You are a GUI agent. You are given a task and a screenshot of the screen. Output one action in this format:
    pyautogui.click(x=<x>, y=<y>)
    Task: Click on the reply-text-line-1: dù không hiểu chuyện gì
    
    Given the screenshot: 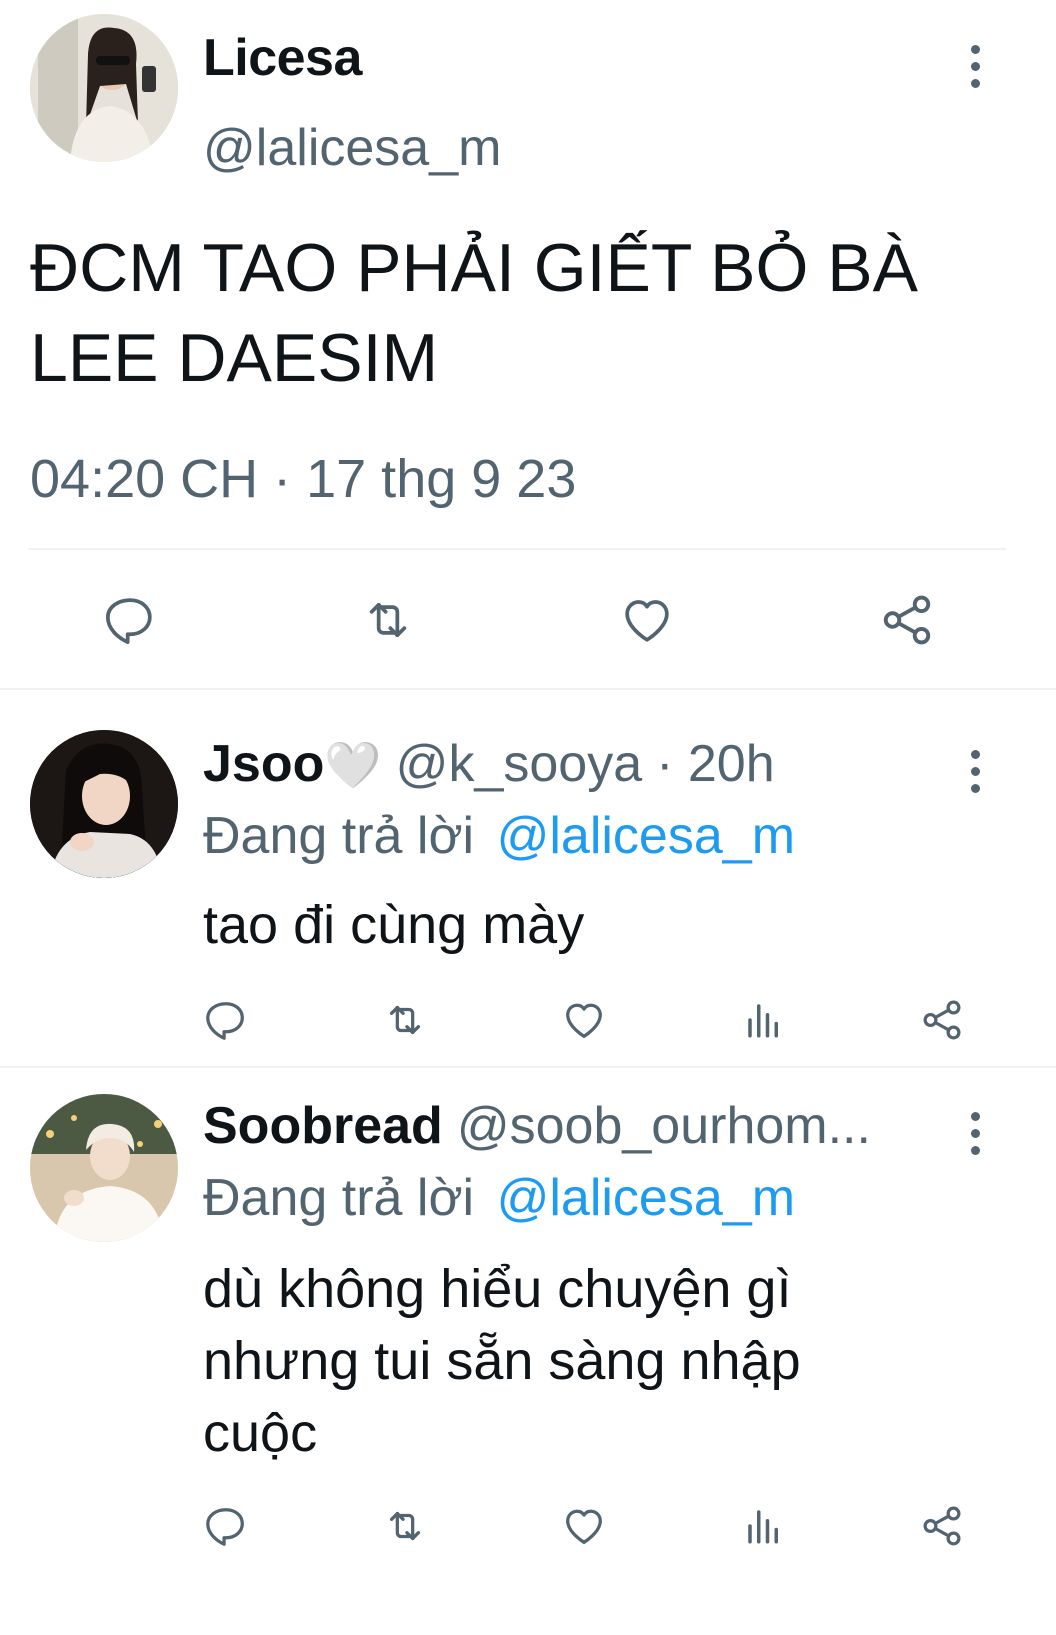 What is the action you would take?
    pyautogui.click(x=497, y=1289)
    